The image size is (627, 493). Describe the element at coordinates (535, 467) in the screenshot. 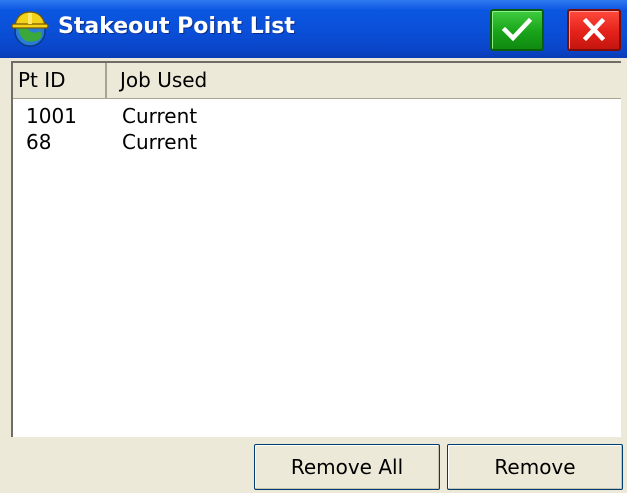

I see `remove-button: Remove` at that location.